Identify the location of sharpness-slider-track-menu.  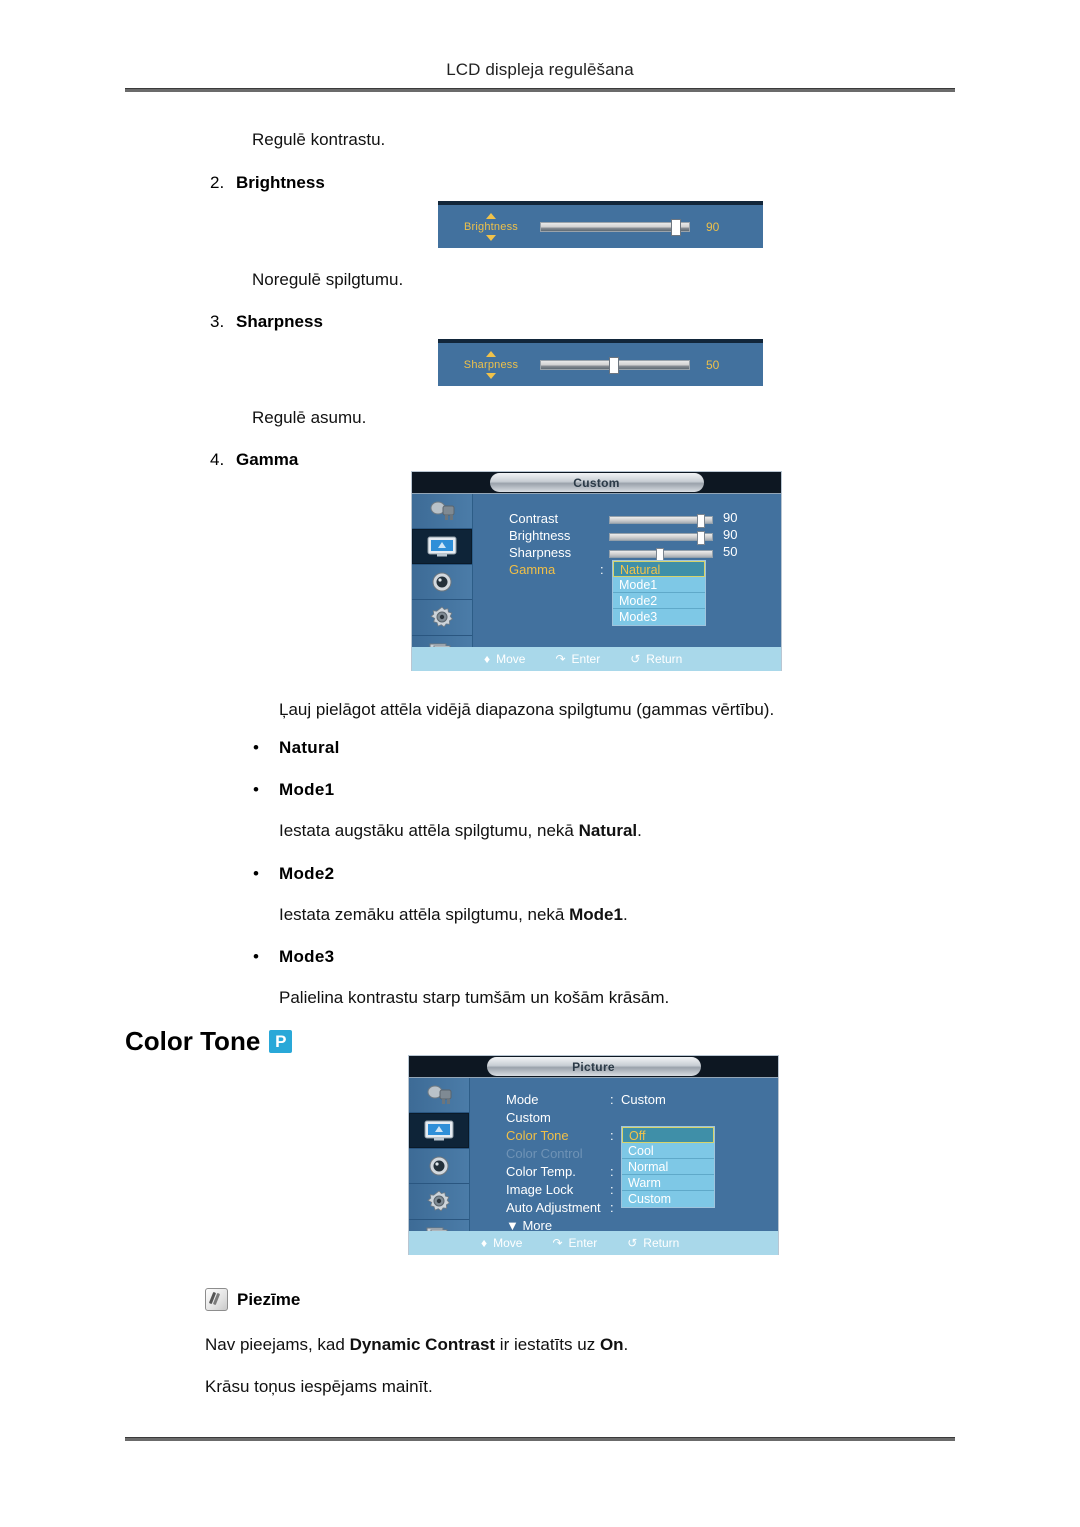
(661, 555).